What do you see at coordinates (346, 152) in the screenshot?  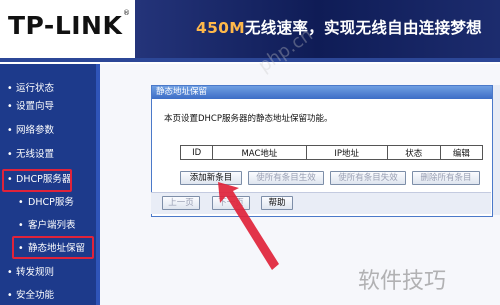 I see `col-ip: IP地址` at bounding box center [346, 152].